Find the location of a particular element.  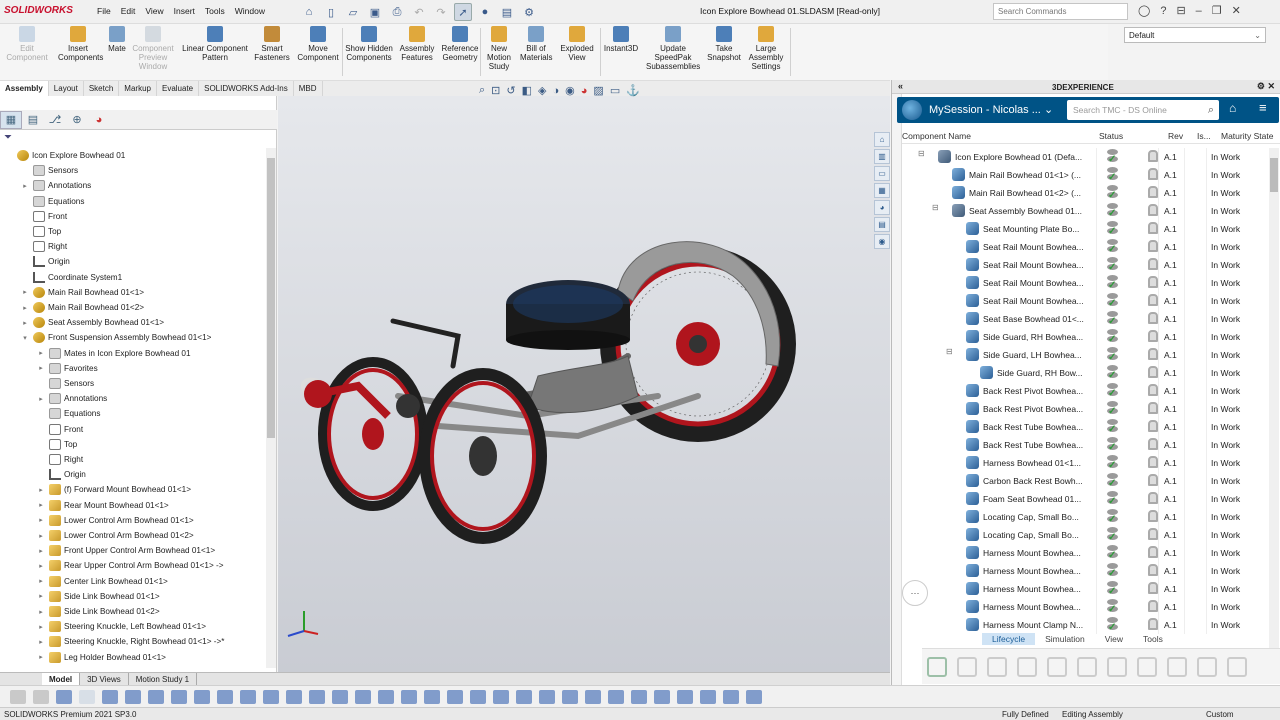

open-folder-icon: ▱ is located at coordinates (353, 12).